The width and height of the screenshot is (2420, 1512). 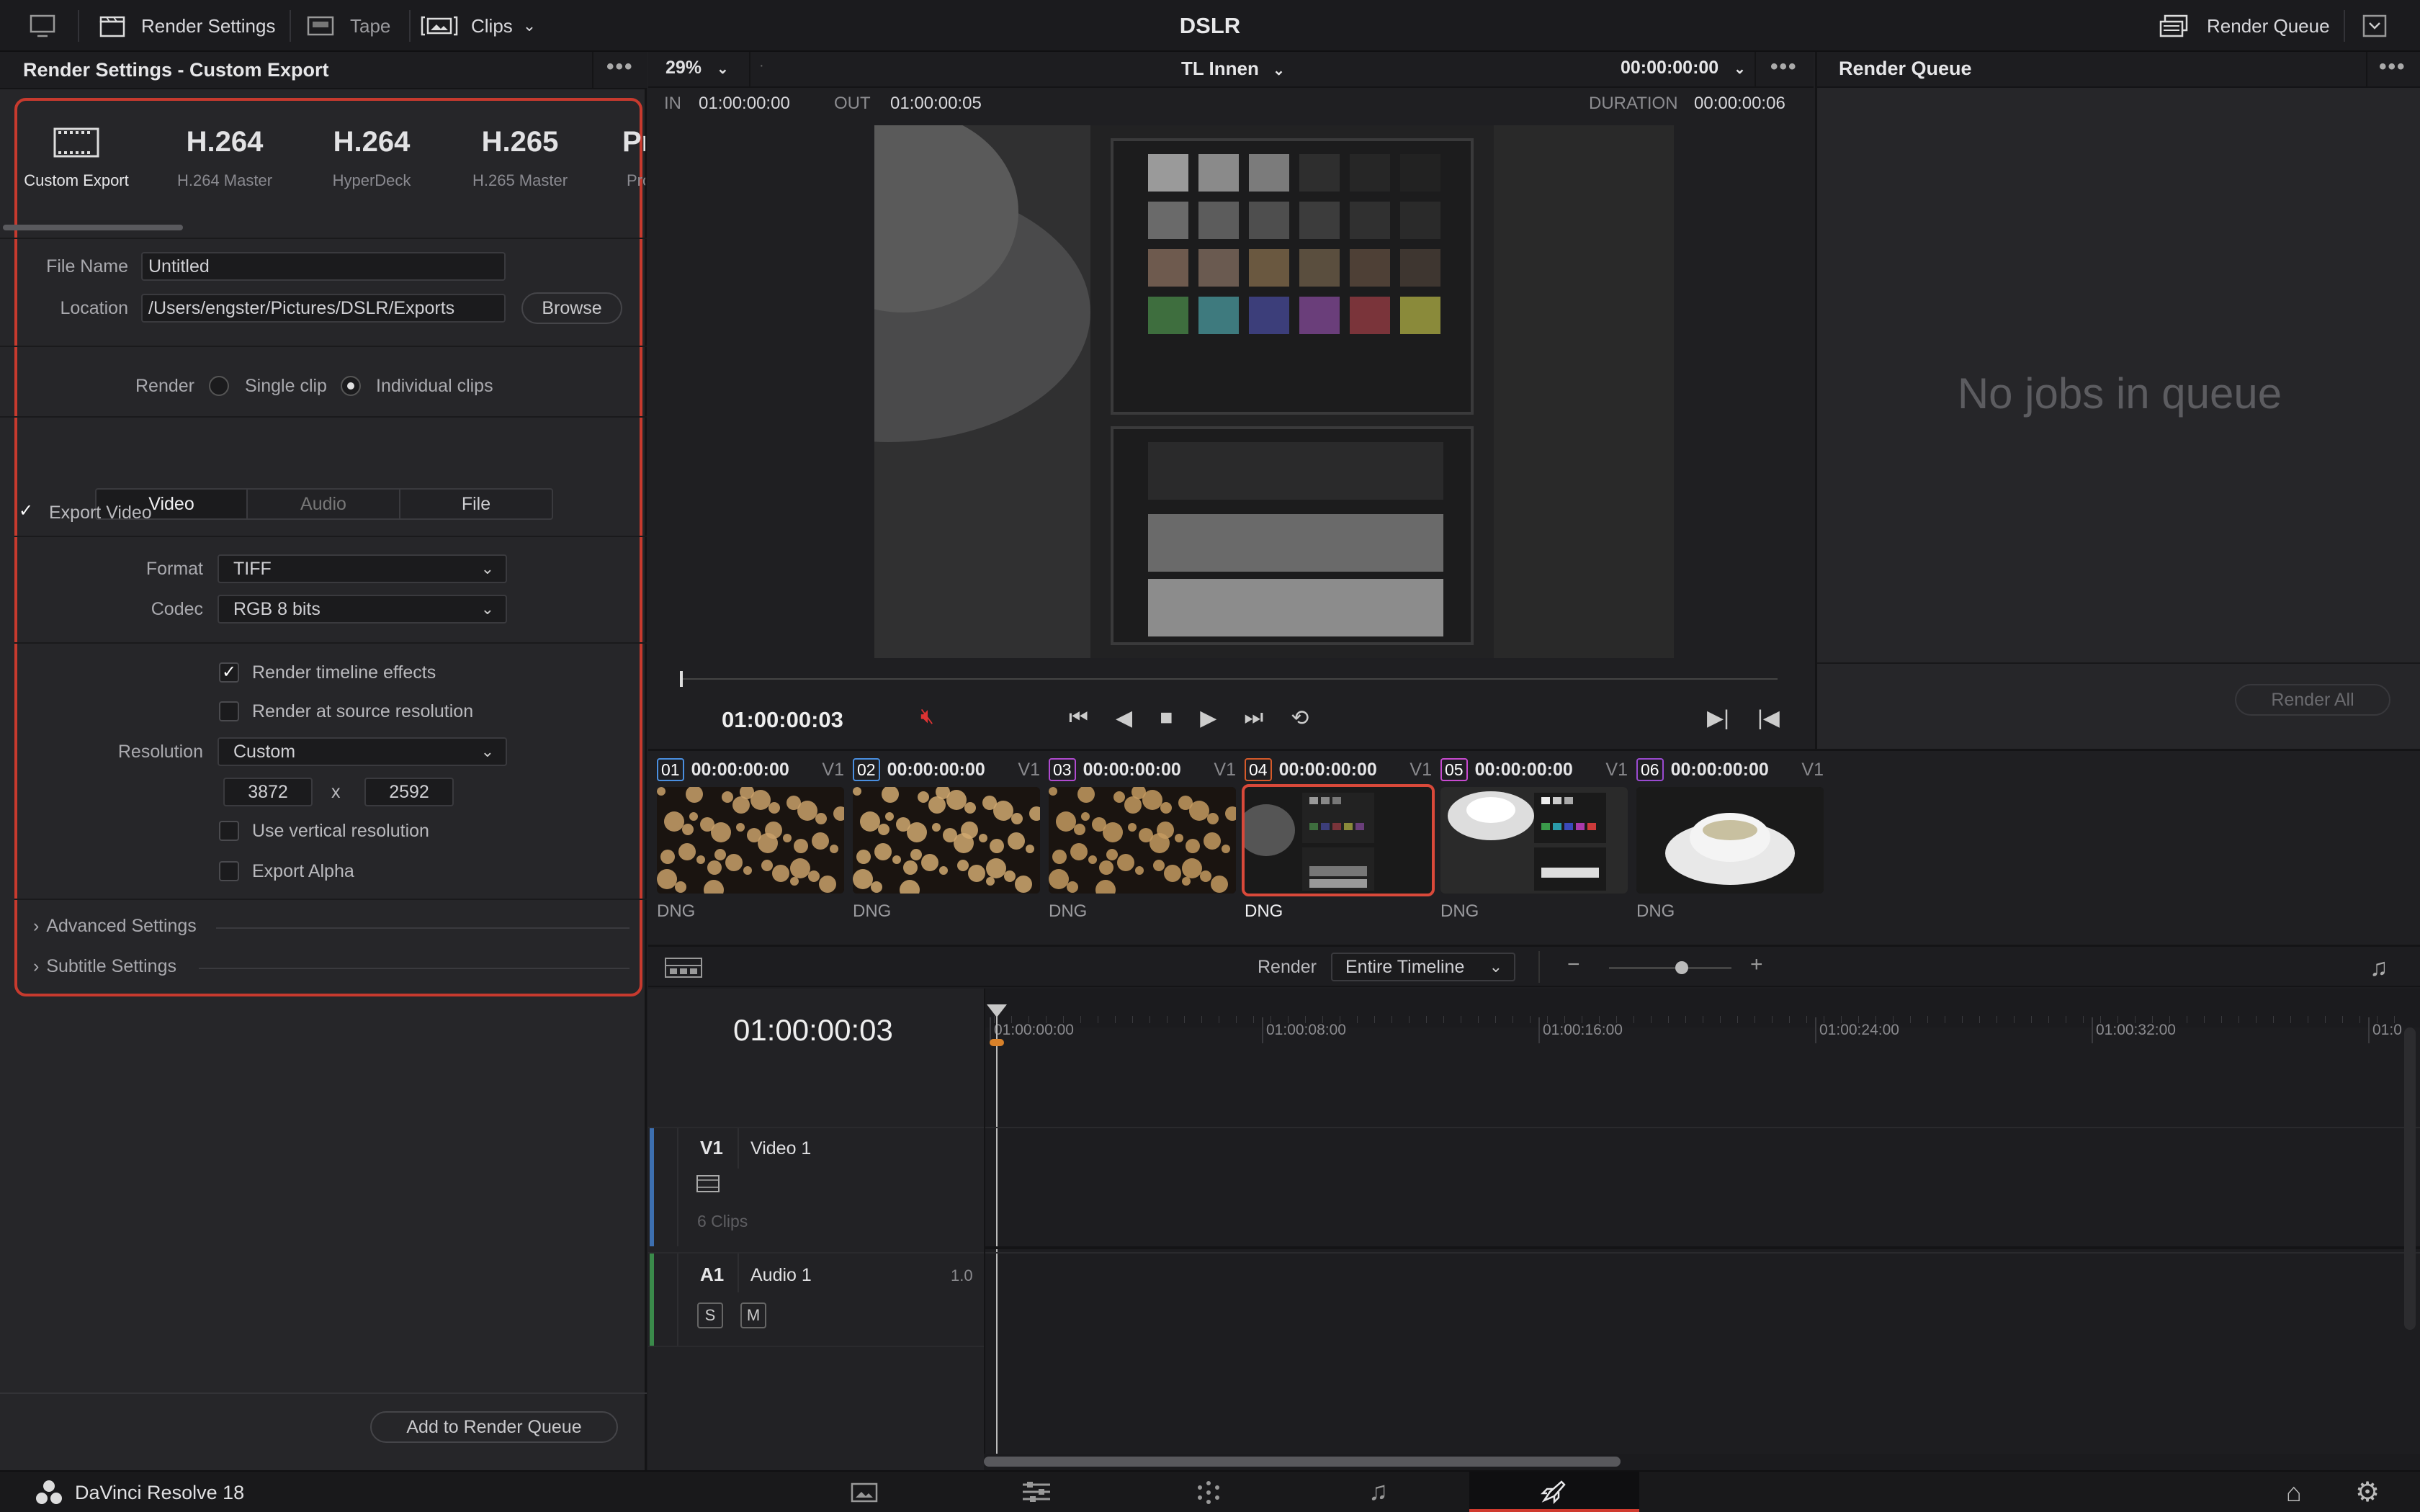 I want to click on tab-file: File, so click(x=476, y=504).